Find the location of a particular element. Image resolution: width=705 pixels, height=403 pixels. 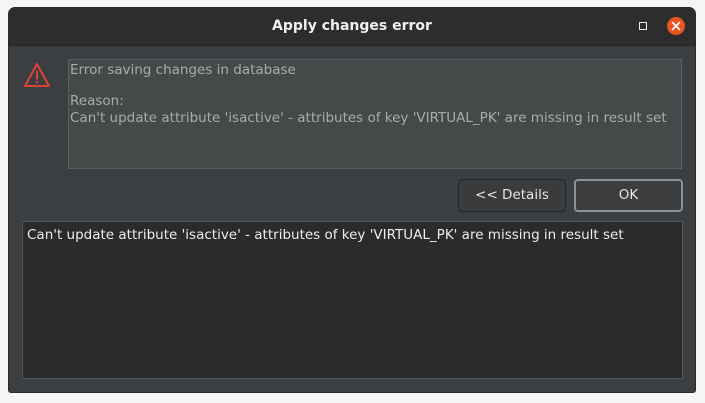

warning-triangle-icon is located at coordinates (37, 75).